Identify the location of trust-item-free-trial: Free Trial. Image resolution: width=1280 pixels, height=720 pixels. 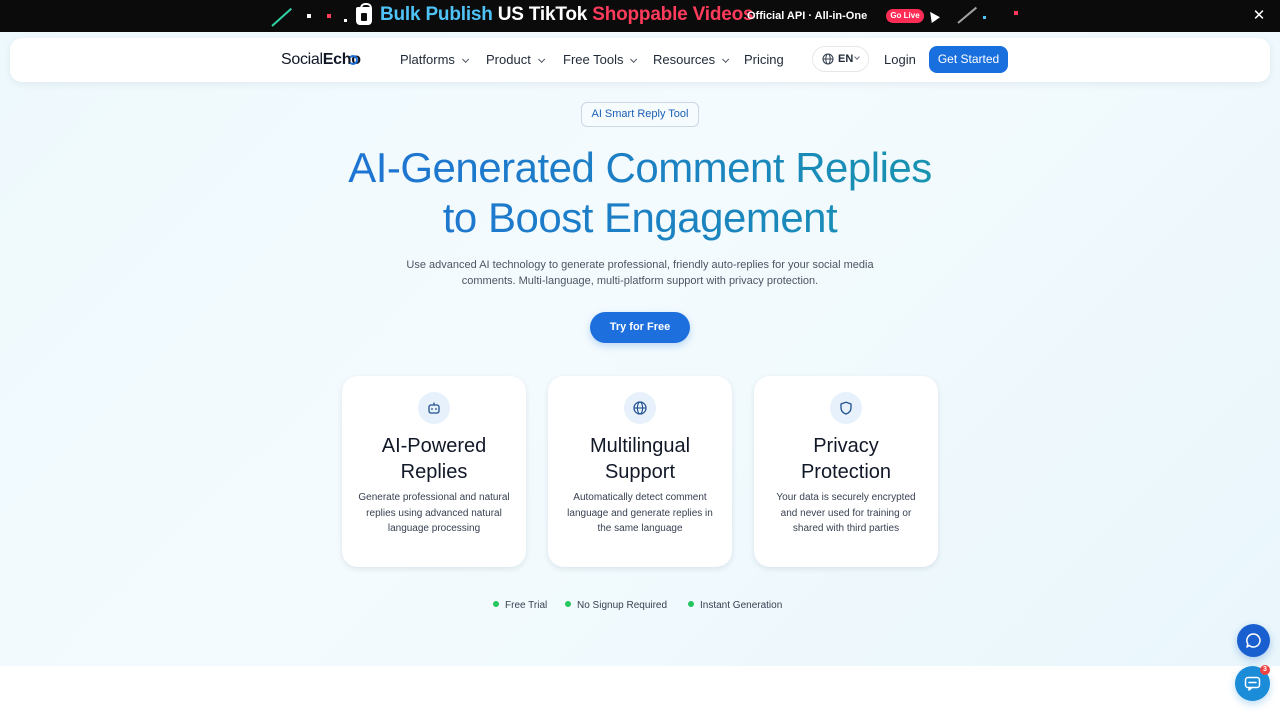
(520, 605).